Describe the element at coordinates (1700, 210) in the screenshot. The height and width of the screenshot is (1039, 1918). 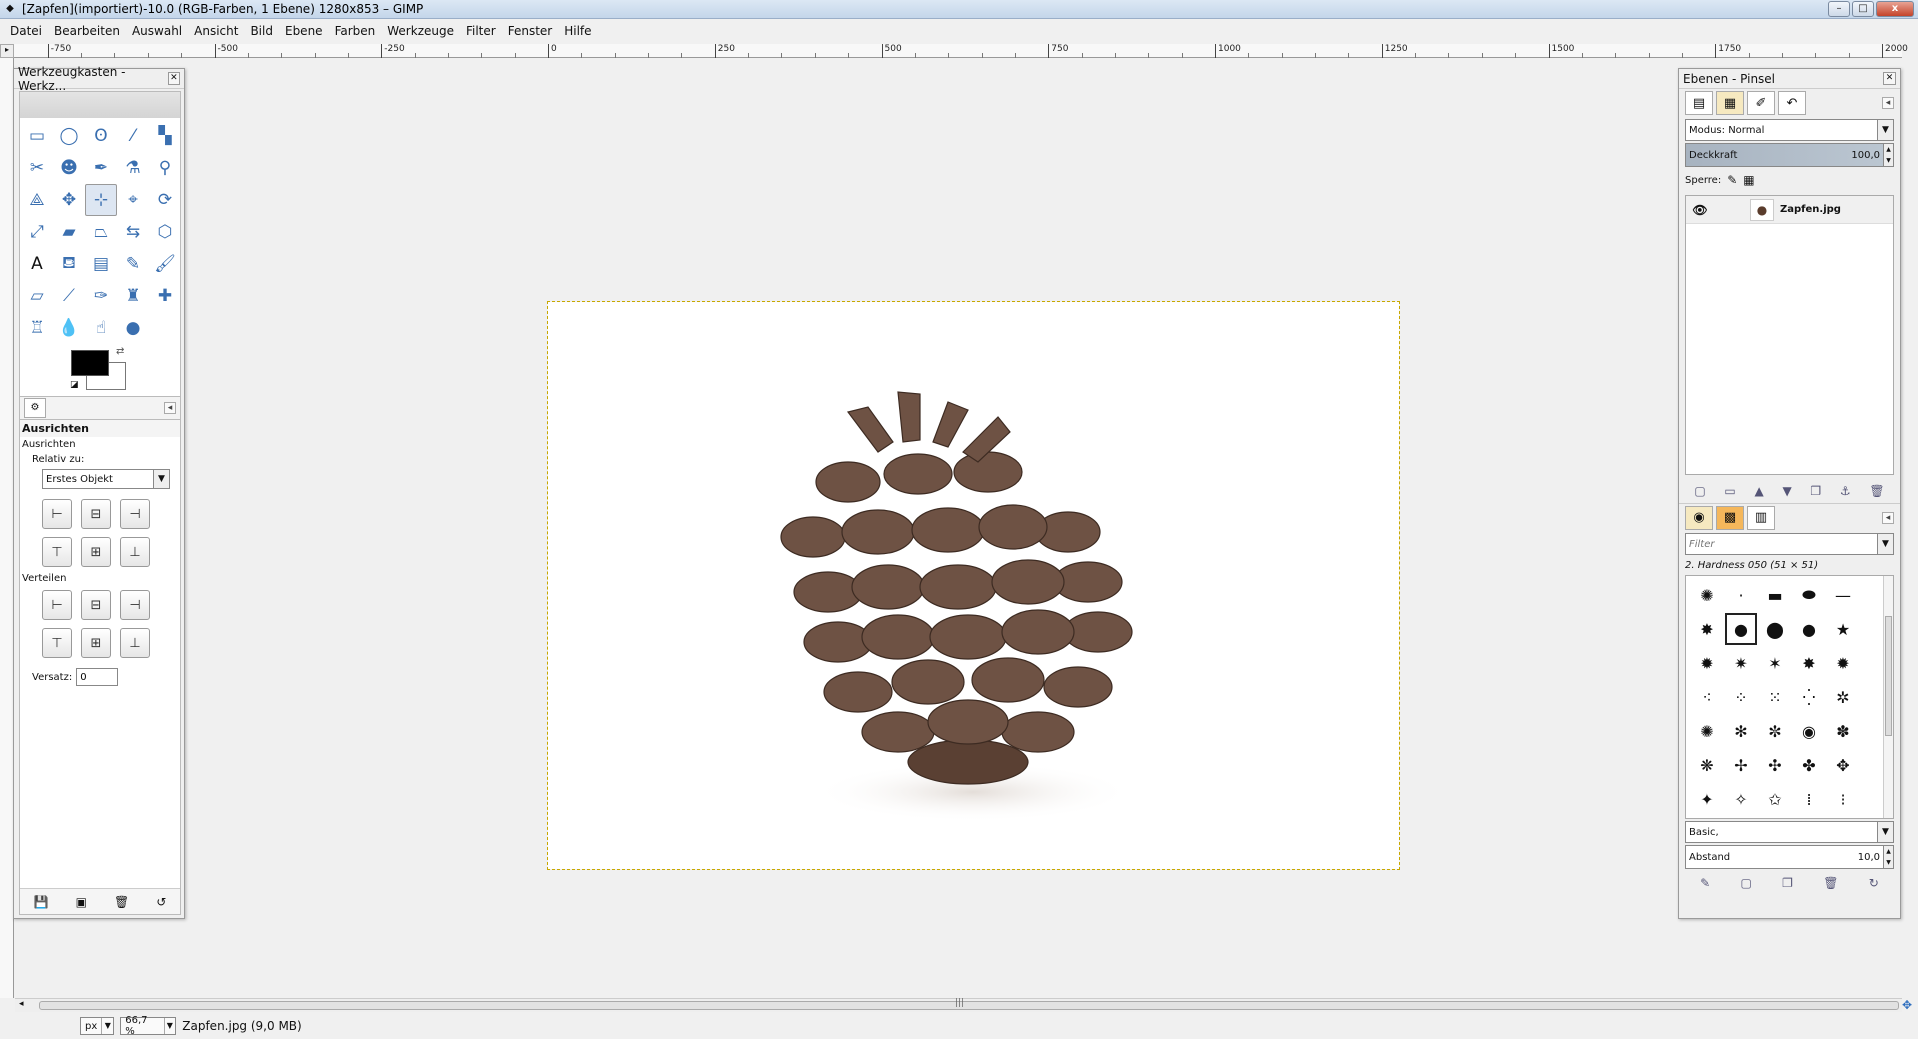
I see `eye-icon: 👁` at that location.